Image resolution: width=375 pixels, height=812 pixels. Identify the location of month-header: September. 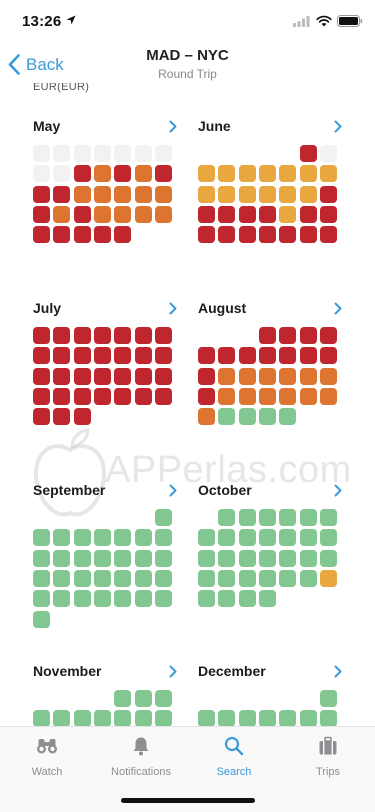
(108, 493).